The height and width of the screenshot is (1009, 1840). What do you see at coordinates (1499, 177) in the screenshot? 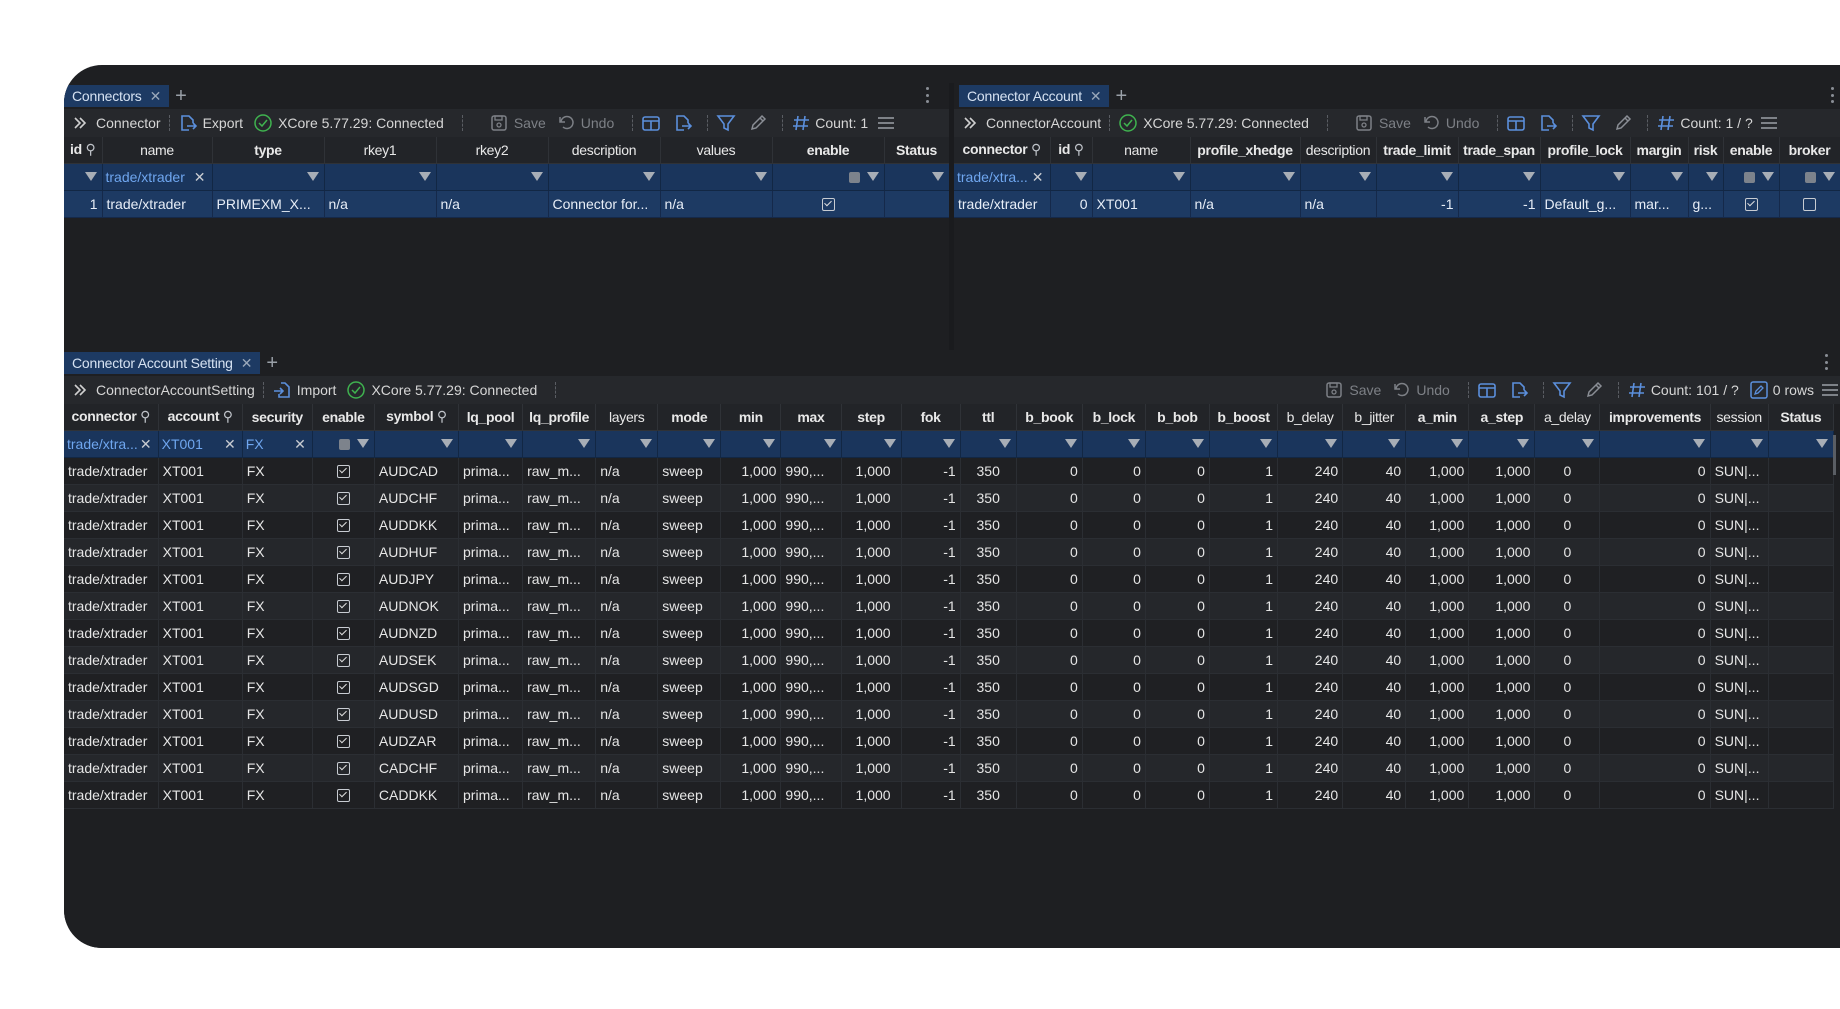
I see `filter-cell-trade_span` at bounding box center [1499, 177].